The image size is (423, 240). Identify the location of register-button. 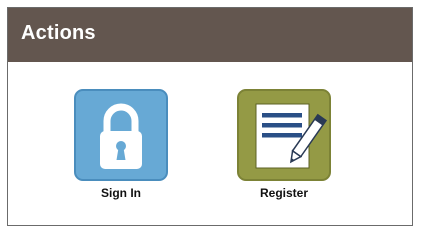
(284, 135).